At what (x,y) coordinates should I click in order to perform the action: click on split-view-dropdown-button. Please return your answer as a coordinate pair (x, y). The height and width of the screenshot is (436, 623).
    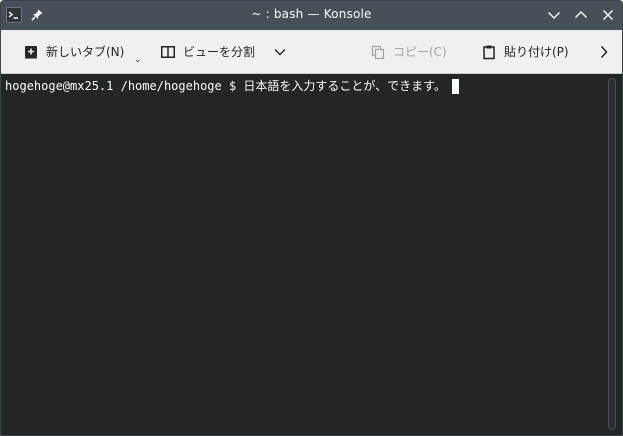
    Looking at the image, I should click on (280, 51).